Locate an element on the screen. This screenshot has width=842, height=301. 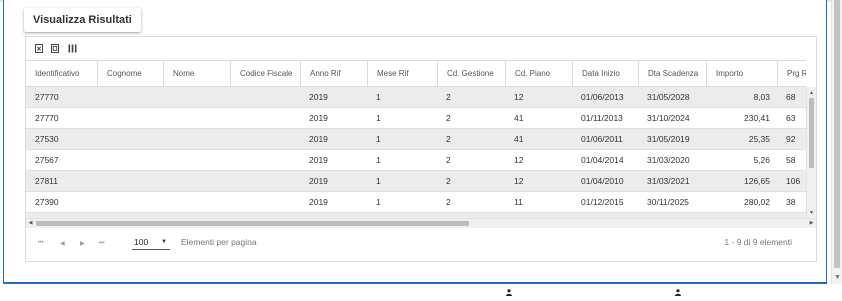
cell-data-inizio: 01/06/2011 is located at coordinates (602, 139).